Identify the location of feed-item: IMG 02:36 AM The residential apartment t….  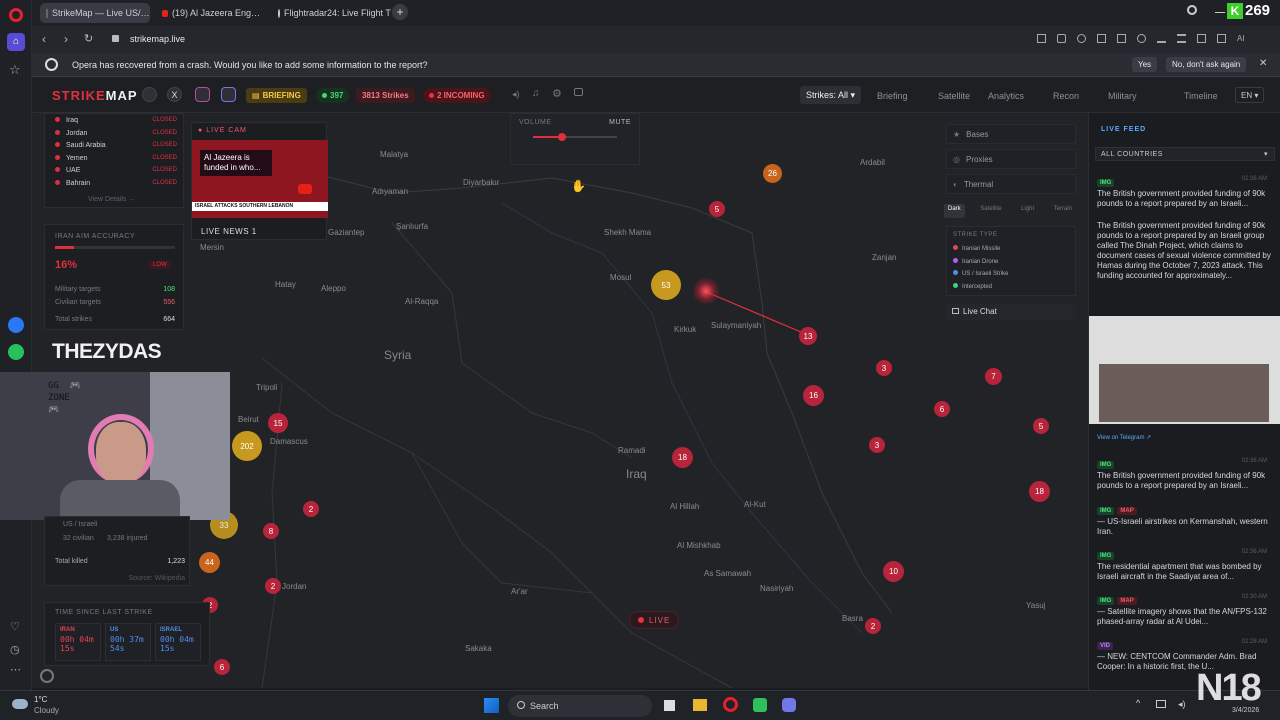
(1184, 565).